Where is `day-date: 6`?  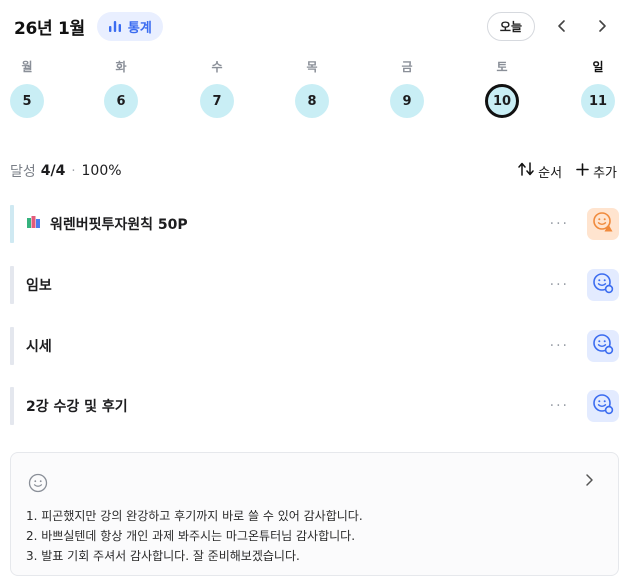
day-date: 6 is located at coordinates (121, 101).